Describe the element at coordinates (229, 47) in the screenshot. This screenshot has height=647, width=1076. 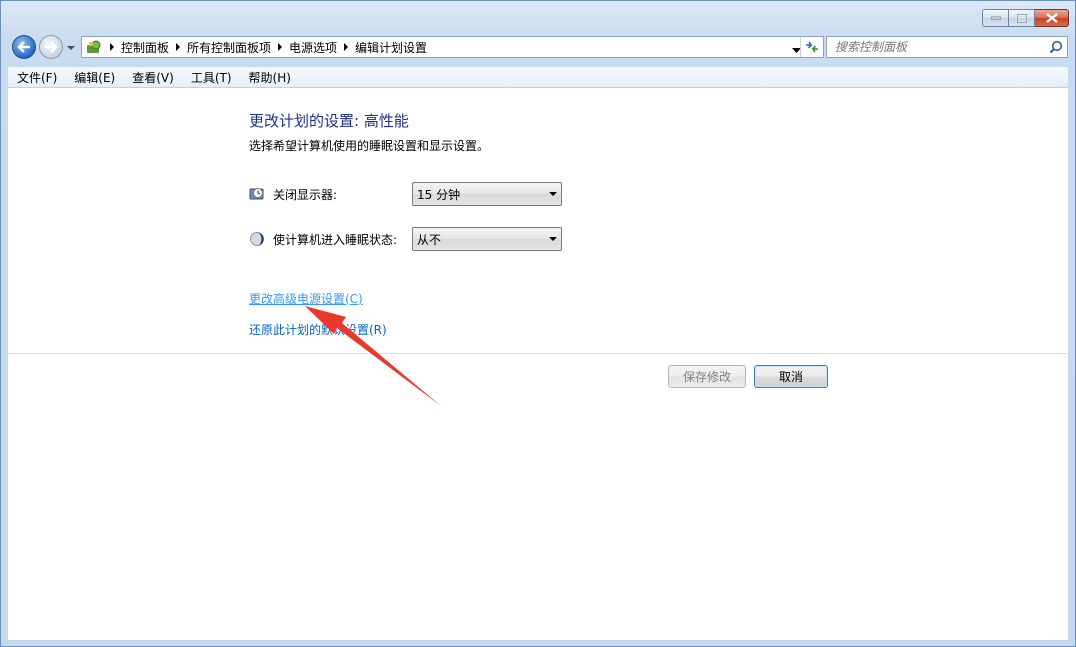
I see `breadcrumb-item: 所有控制面板项` at that location.